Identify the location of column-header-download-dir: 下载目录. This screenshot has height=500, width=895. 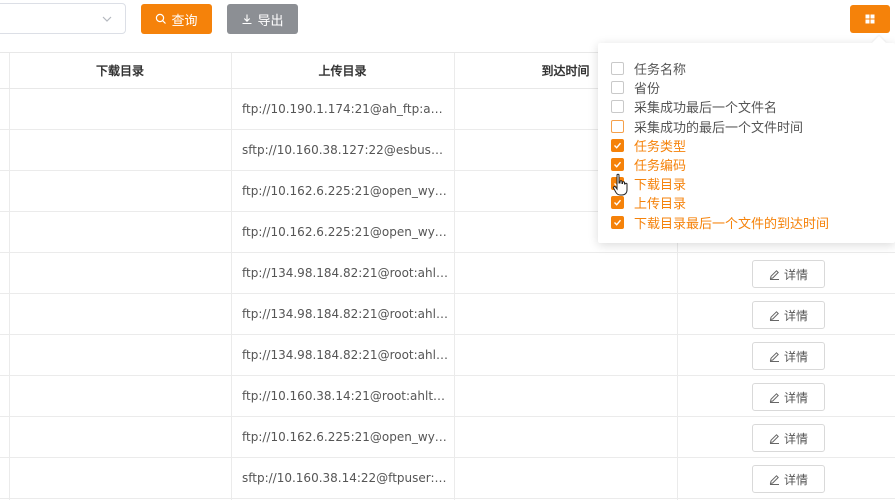
(120, 71).